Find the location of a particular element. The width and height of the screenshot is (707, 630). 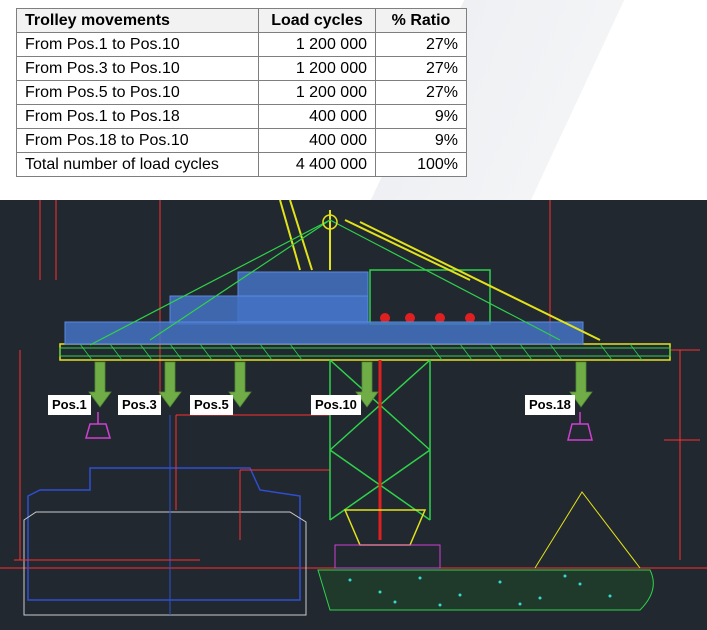

movement-cell: From Pos.3 to Pos.10 is located at coordinates (137, 68).